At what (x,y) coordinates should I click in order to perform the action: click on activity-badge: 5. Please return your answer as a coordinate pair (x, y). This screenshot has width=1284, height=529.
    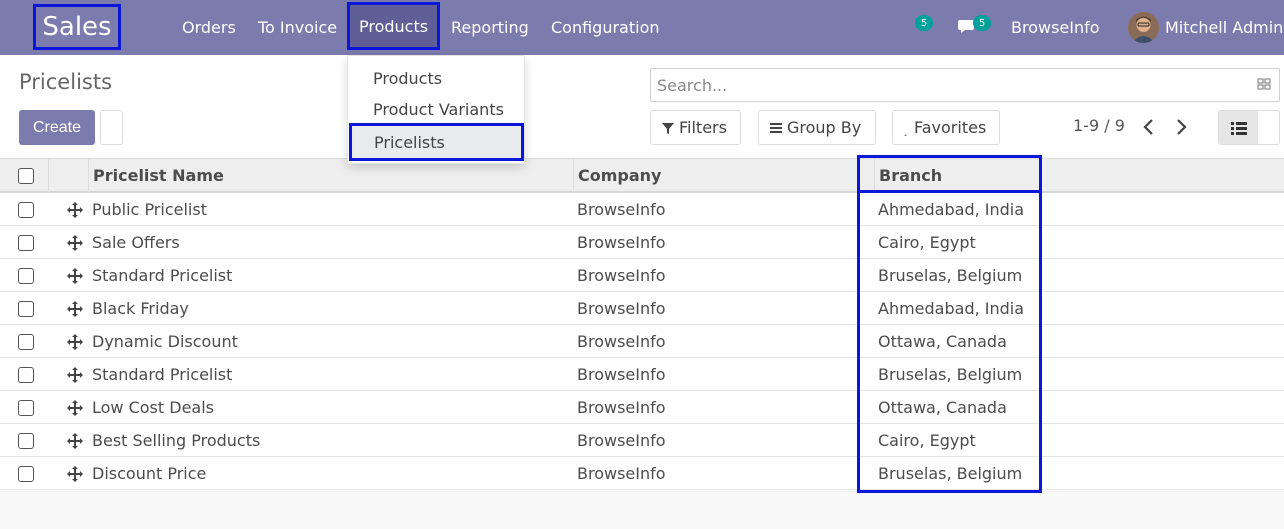
    Looking at the image, I should click on (924, 23).